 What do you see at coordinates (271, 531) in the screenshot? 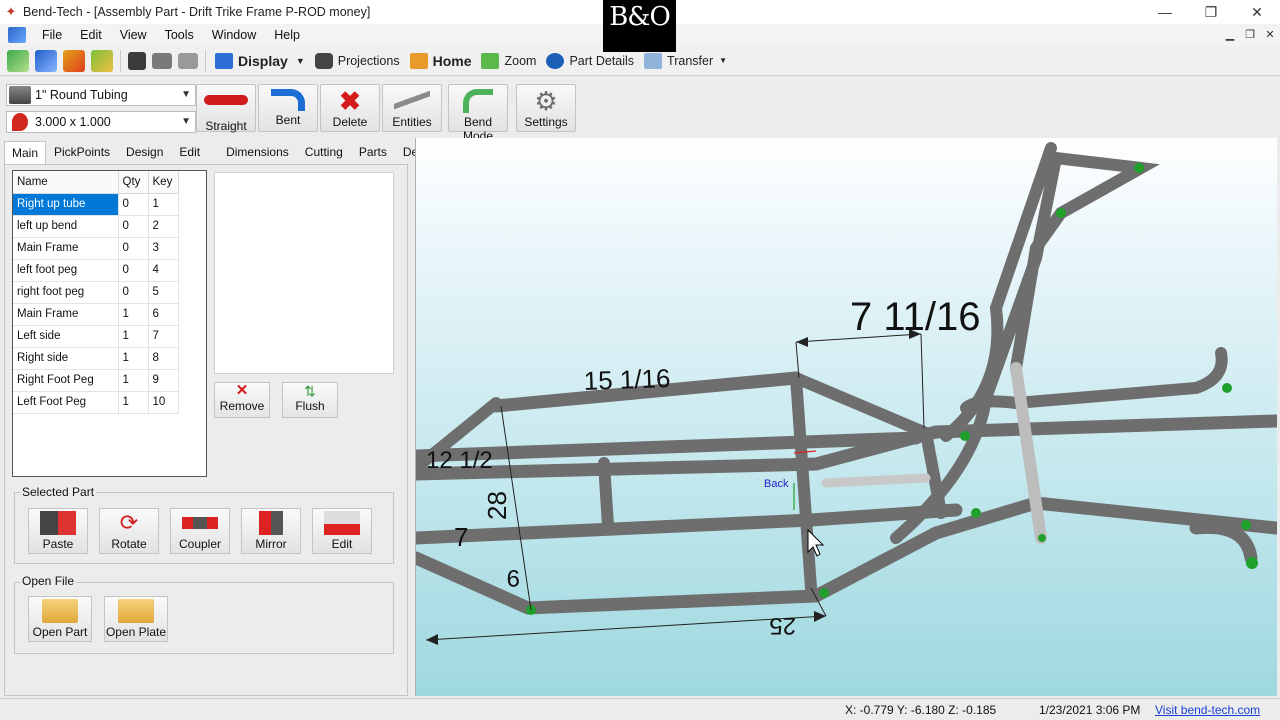
I see `mirror-button: Mirror` at bounding box center [271, 531].